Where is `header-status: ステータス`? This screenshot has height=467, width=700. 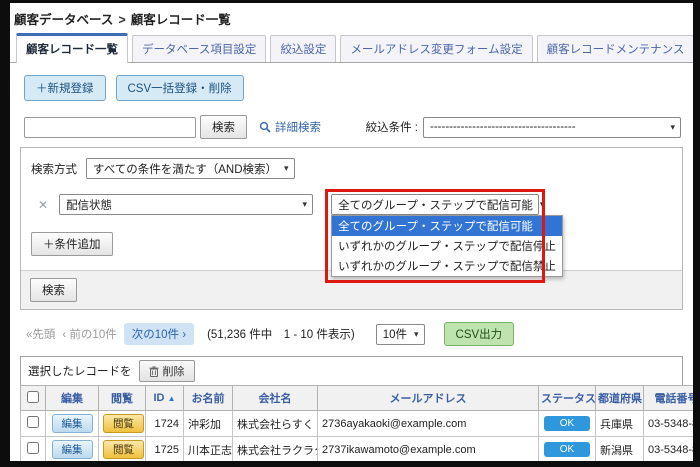 header-status: ステータス is located at coordinates (567, 398).